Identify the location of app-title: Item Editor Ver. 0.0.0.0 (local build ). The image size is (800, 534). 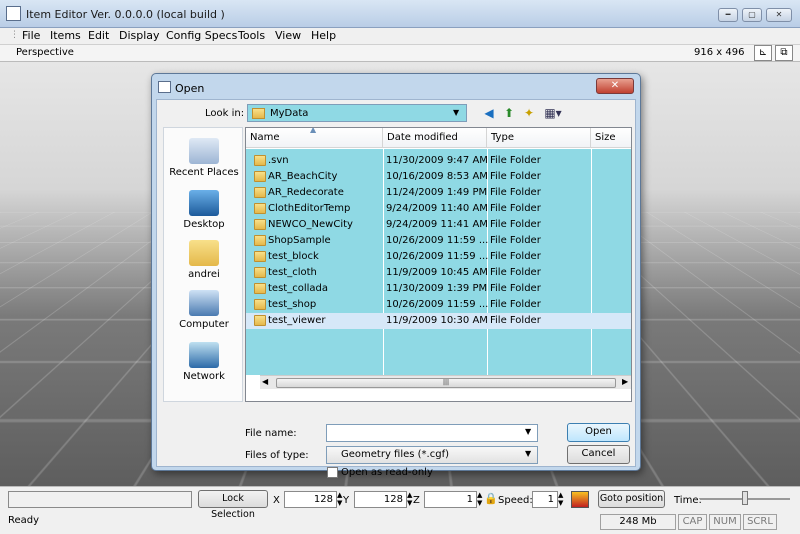
(125, 14).